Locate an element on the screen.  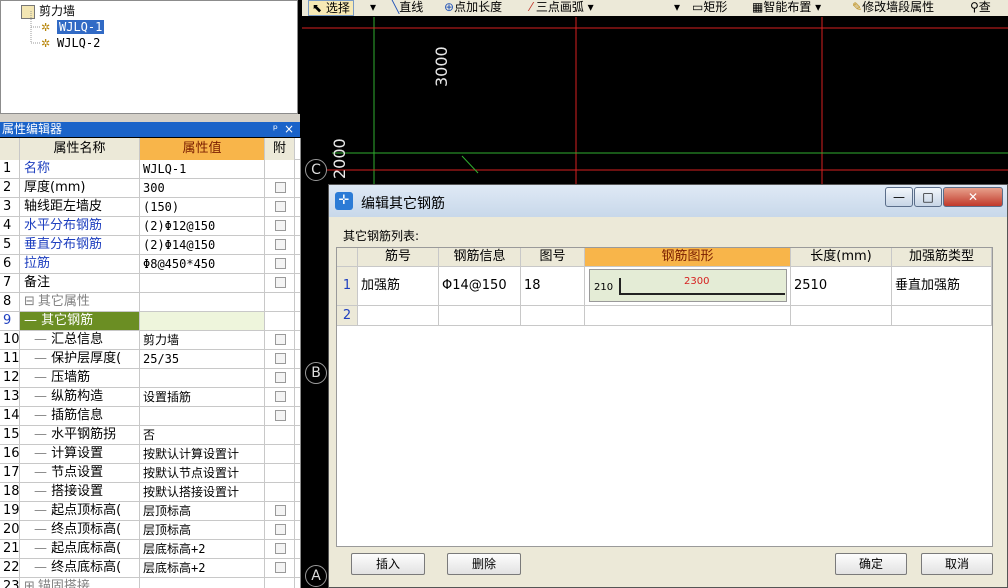
table-row: 14— 插筋信息 is located at coordinates (150, 416).